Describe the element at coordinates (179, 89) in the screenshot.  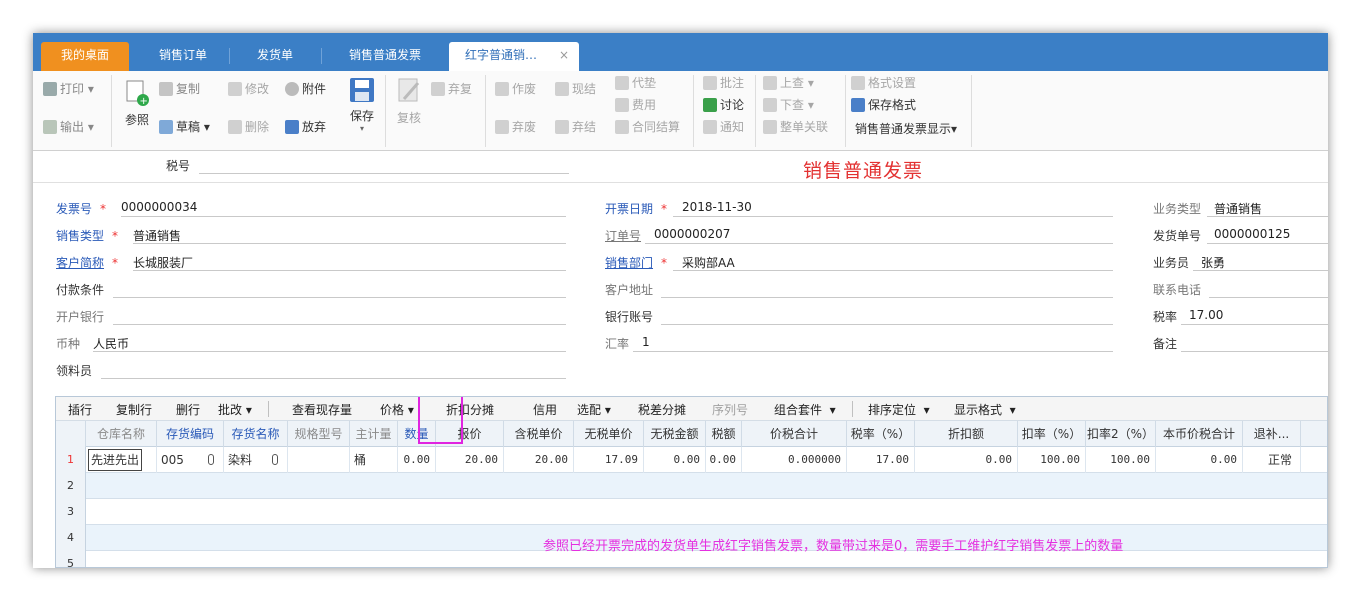
I see `copy-button: 复制` at that location.